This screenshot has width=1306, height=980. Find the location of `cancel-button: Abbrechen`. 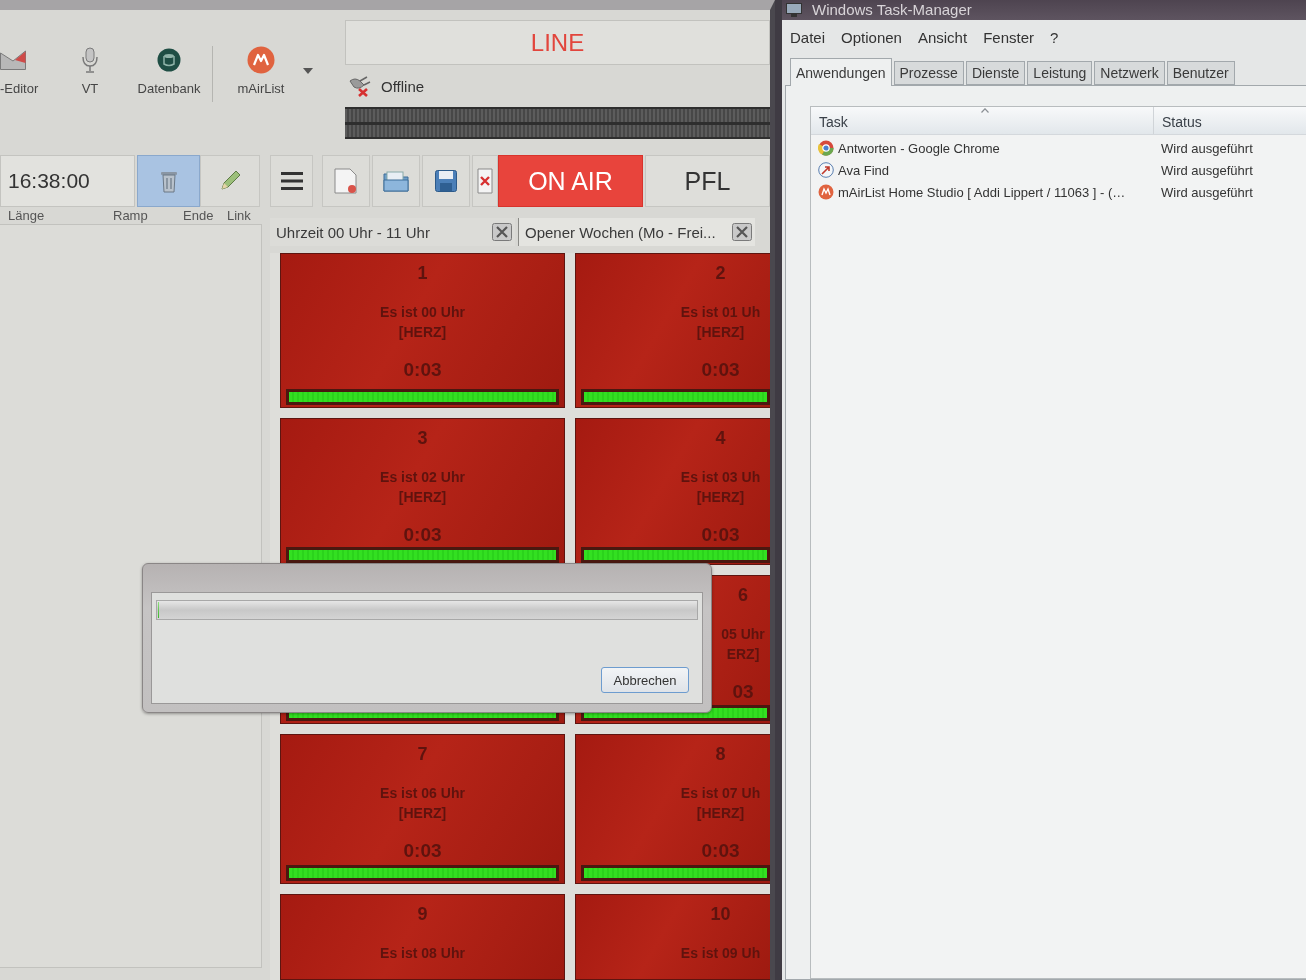

cancel-button: Abbrechen is located at coordinates (645, 680).